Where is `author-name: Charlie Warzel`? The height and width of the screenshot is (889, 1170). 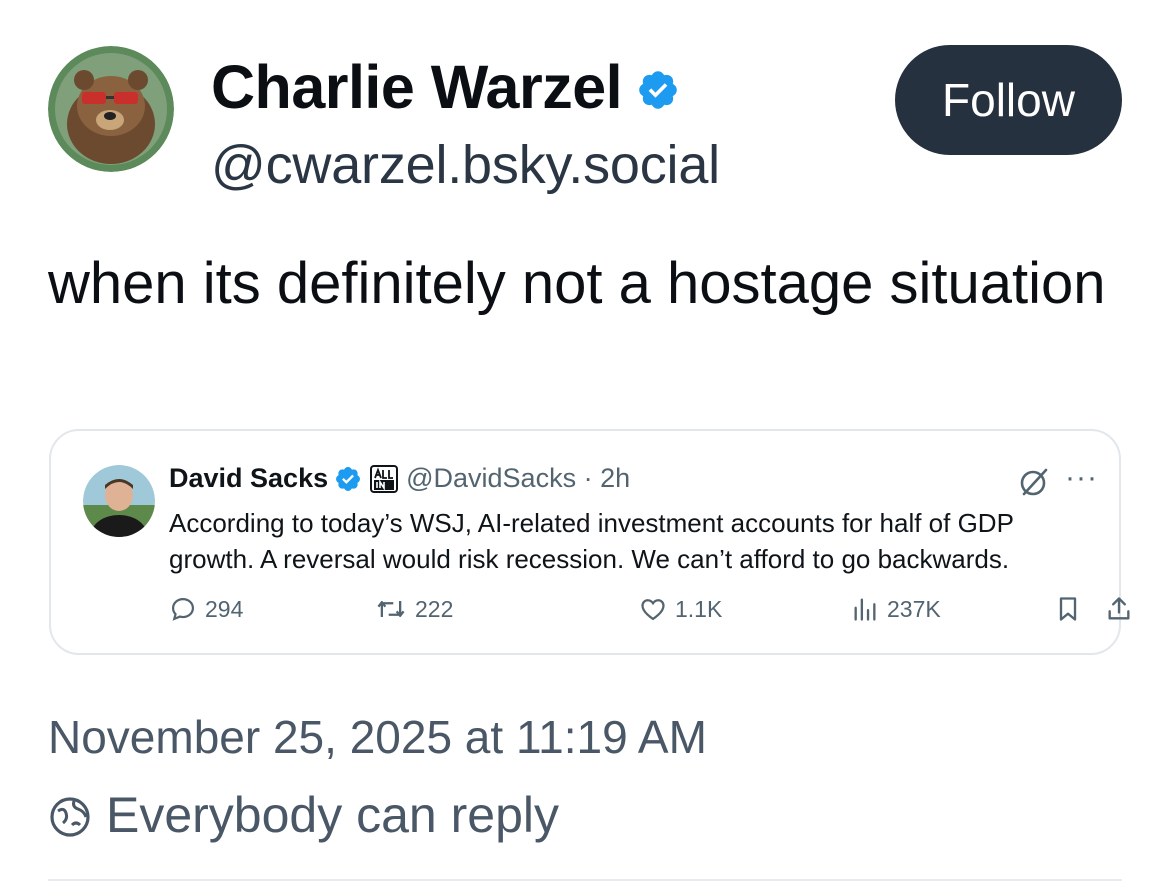 author-name: Charlie Warzel is located at coordinates (445, 87).